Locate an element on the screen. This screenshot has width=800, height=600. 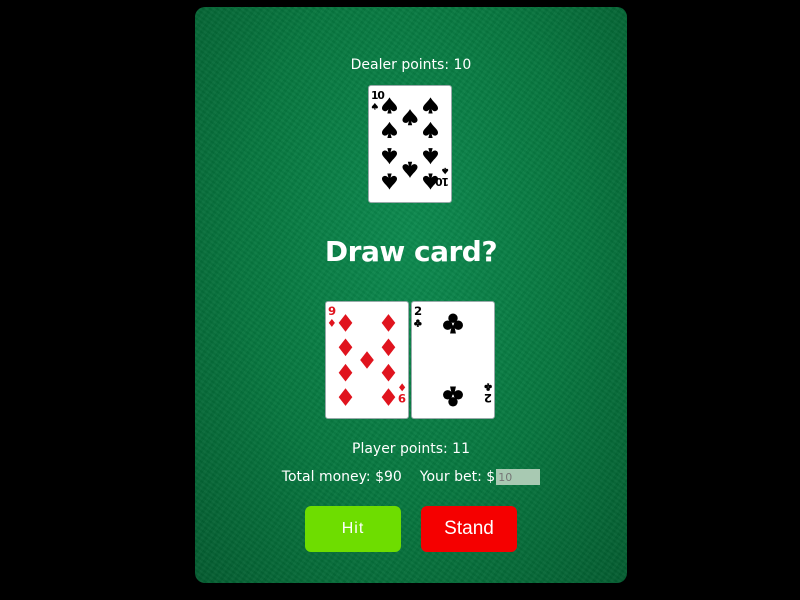
bet-label: Your bet: $ is located at coordinates (457, 477).